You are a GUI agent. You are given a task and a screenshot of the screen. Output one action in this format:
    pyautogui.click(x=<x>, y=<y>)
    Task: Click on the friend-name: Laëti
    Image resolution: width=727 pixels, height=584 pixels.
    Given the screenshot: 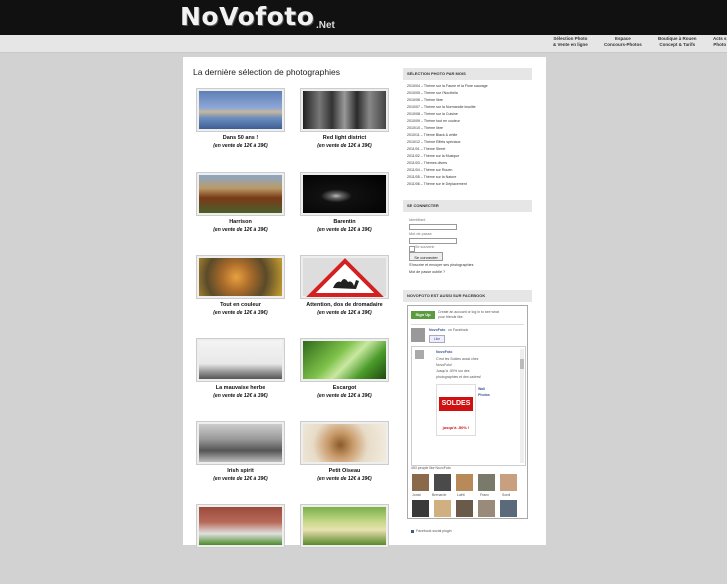 What is the action you would take?
    pyautogui.click(x=461, y=495)
    